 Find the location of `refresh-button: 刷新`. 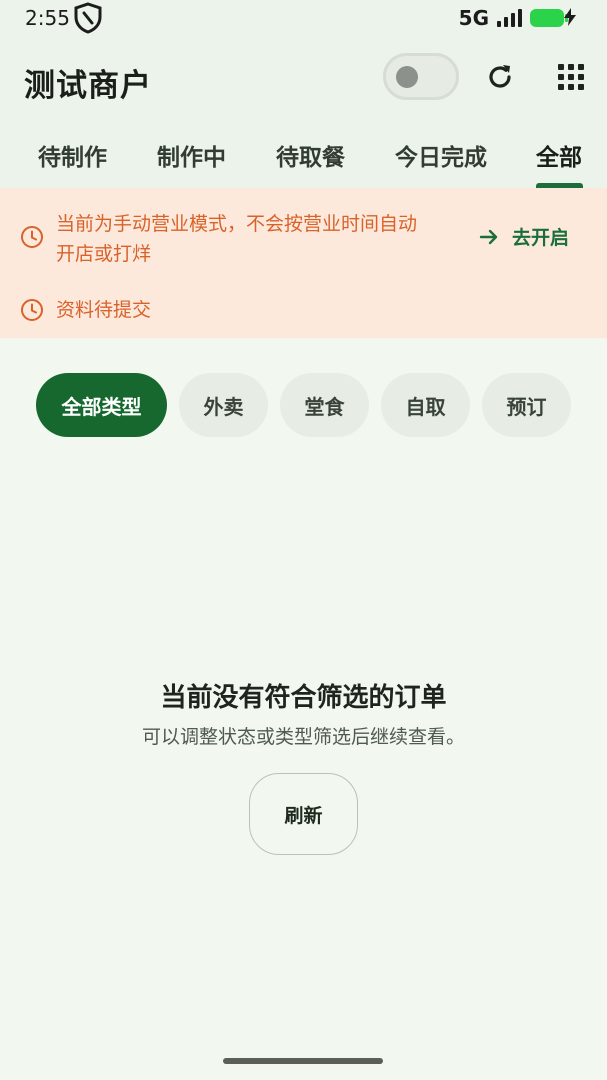

refresh-button: 刷新 is located at coordinates (303, 814).